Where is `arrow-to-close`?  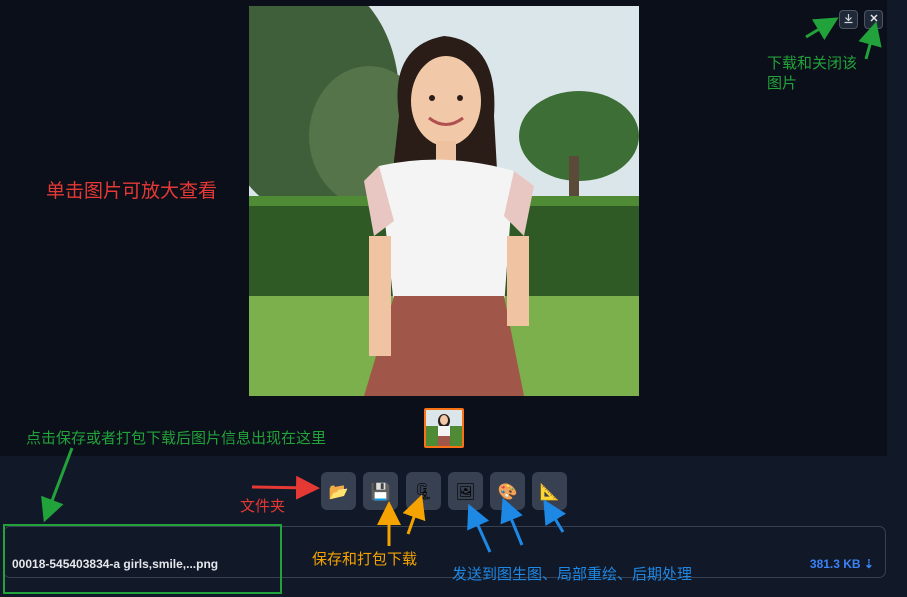
arrow-to-close is located at coordinates (870, 40).